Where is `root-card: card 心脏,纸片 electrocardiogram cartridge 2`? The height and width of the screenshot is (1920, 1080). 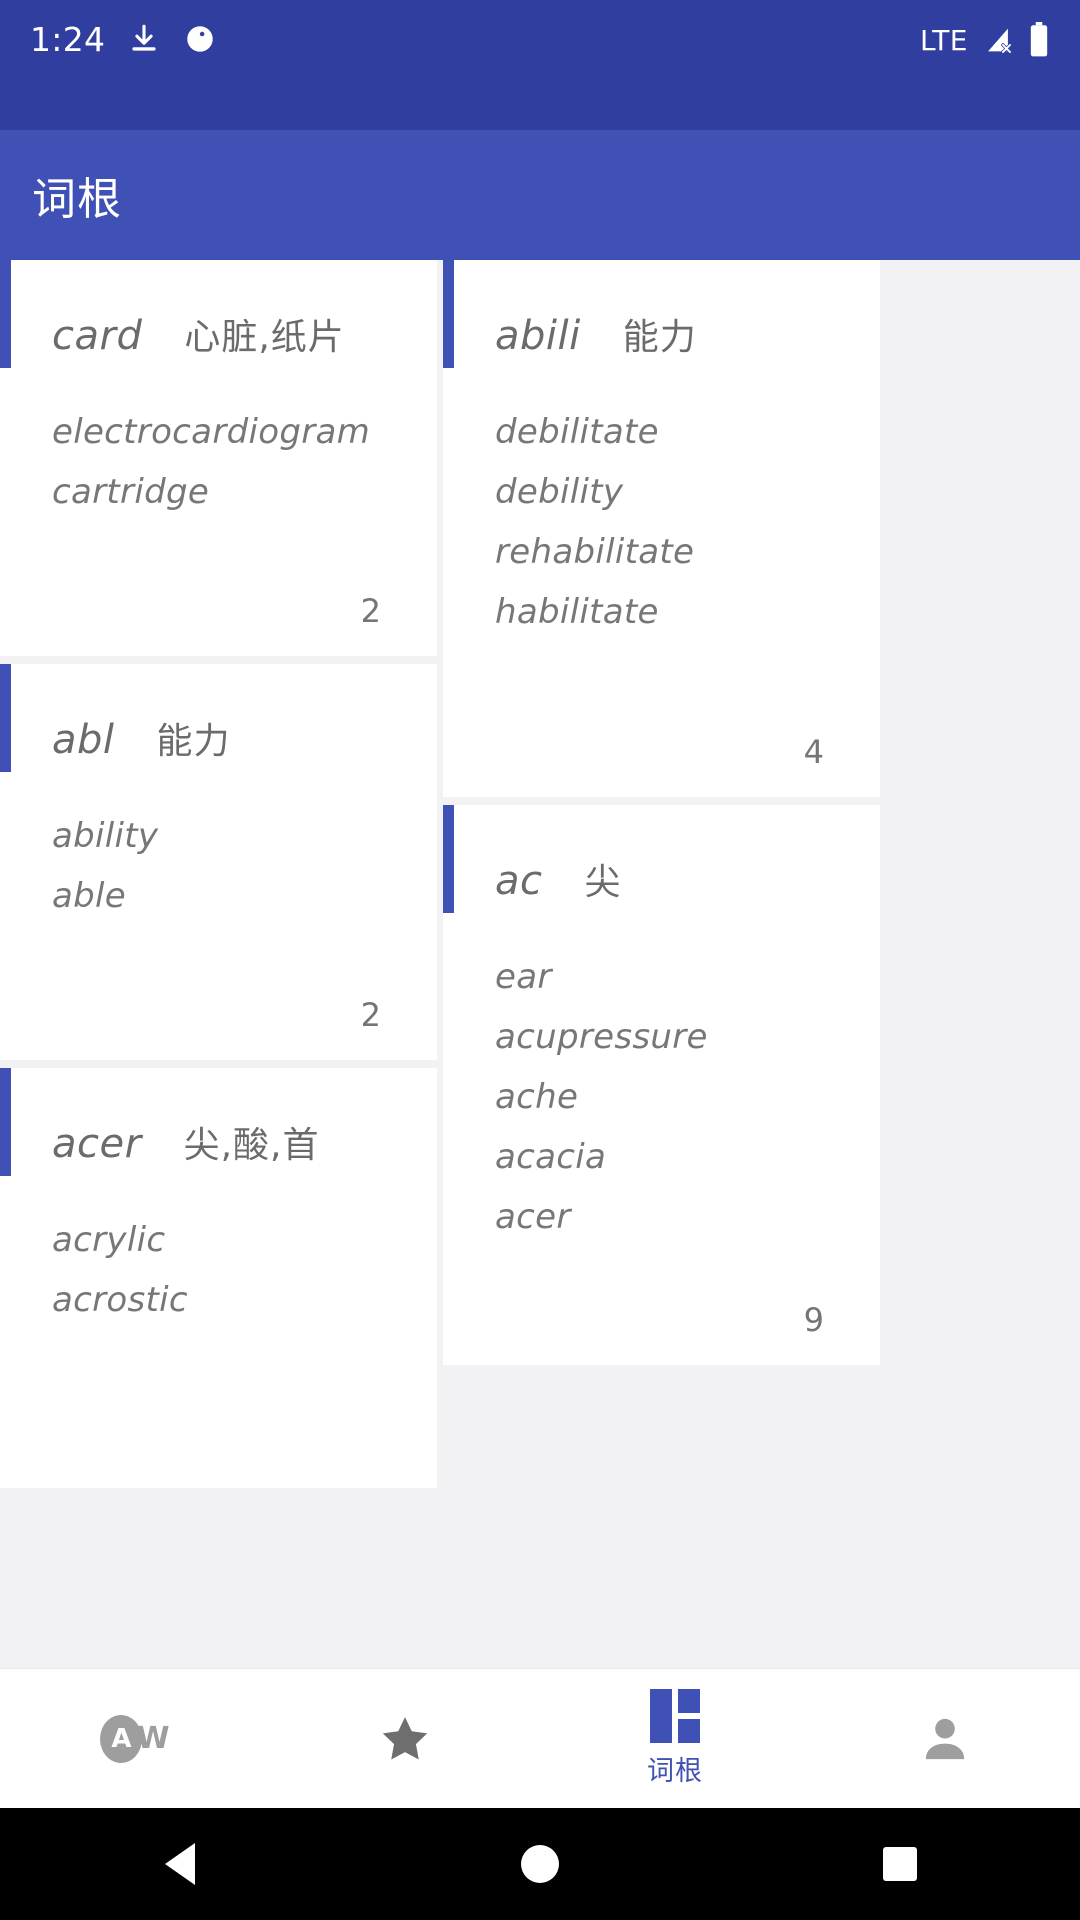
root-card: card 心脏,纸片 electrocardiogram cartridge 2 is located at coordinates (218, 458).